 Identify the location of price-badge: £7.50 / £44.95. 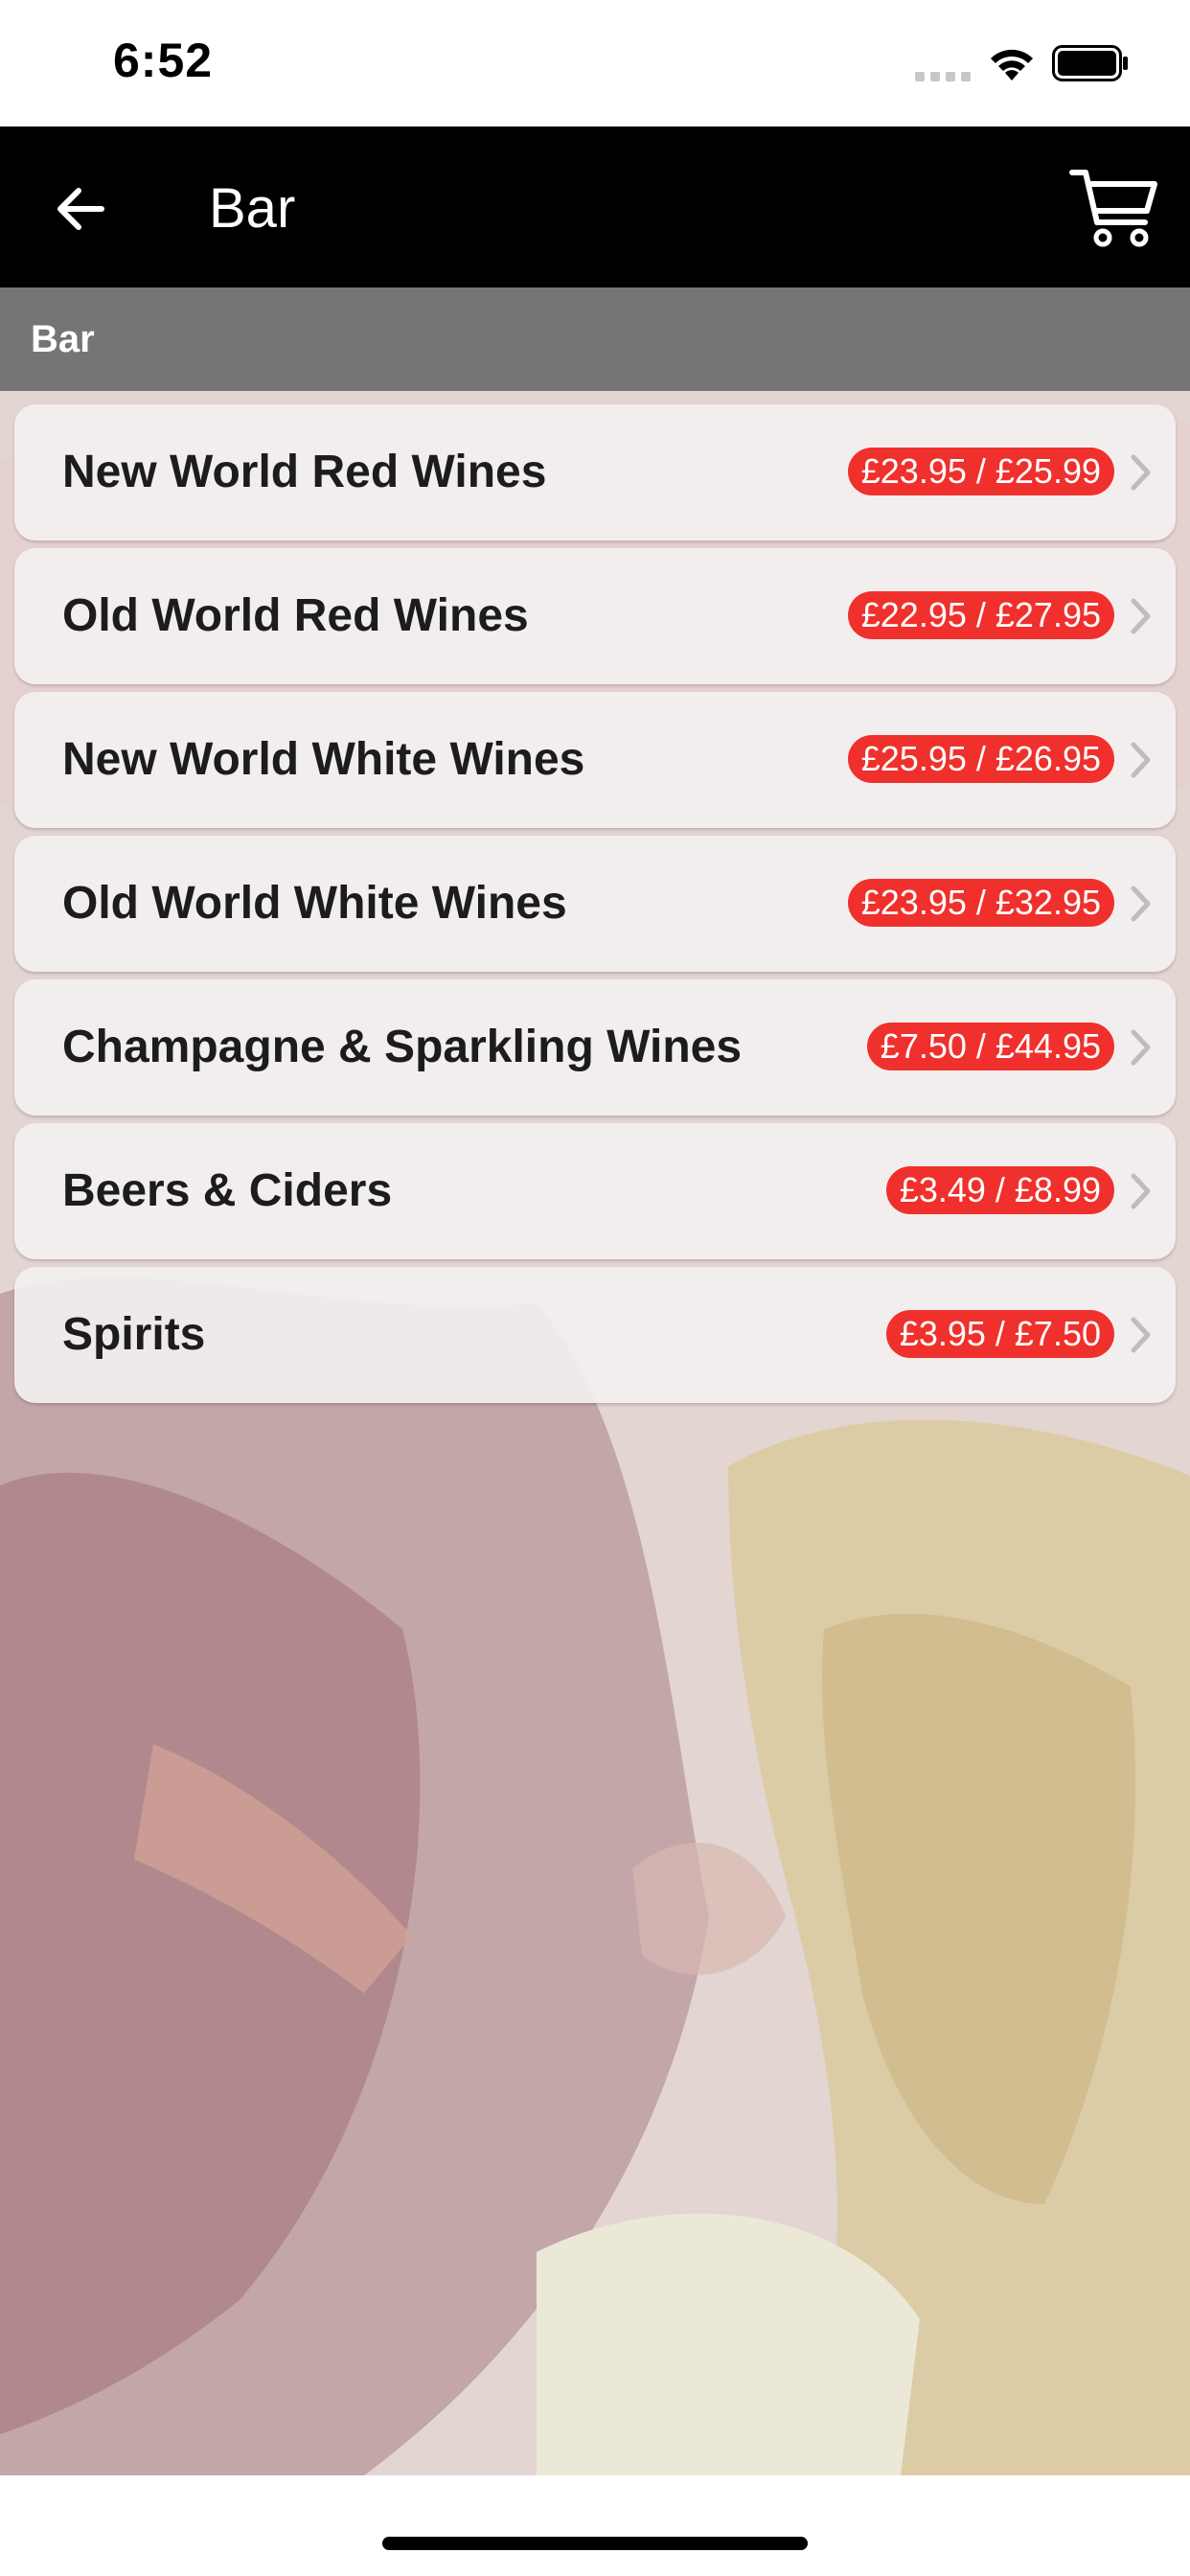
(990, 1046).